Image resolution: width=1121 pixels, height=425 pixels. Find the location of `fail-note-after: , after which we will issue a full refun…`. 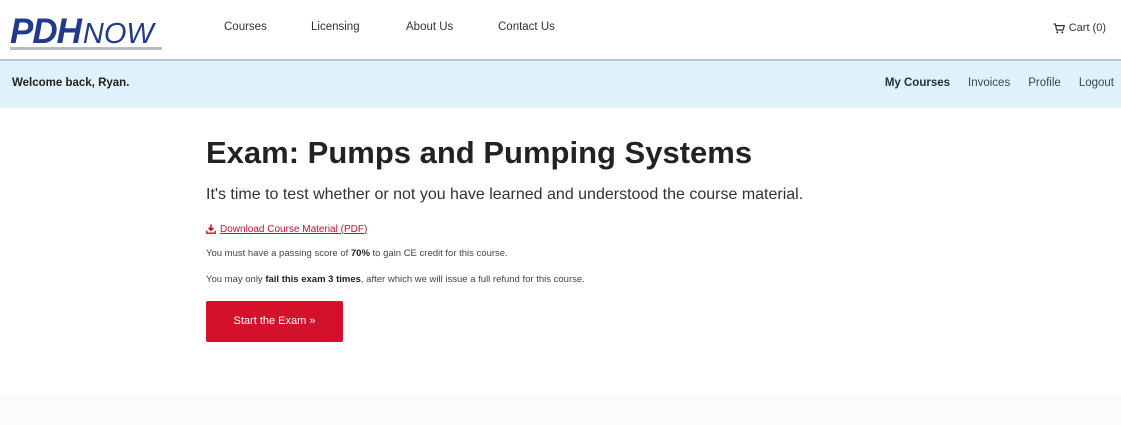

fail-note-after: , after which we will issue a full refun… is located at coordinates (472, 279).